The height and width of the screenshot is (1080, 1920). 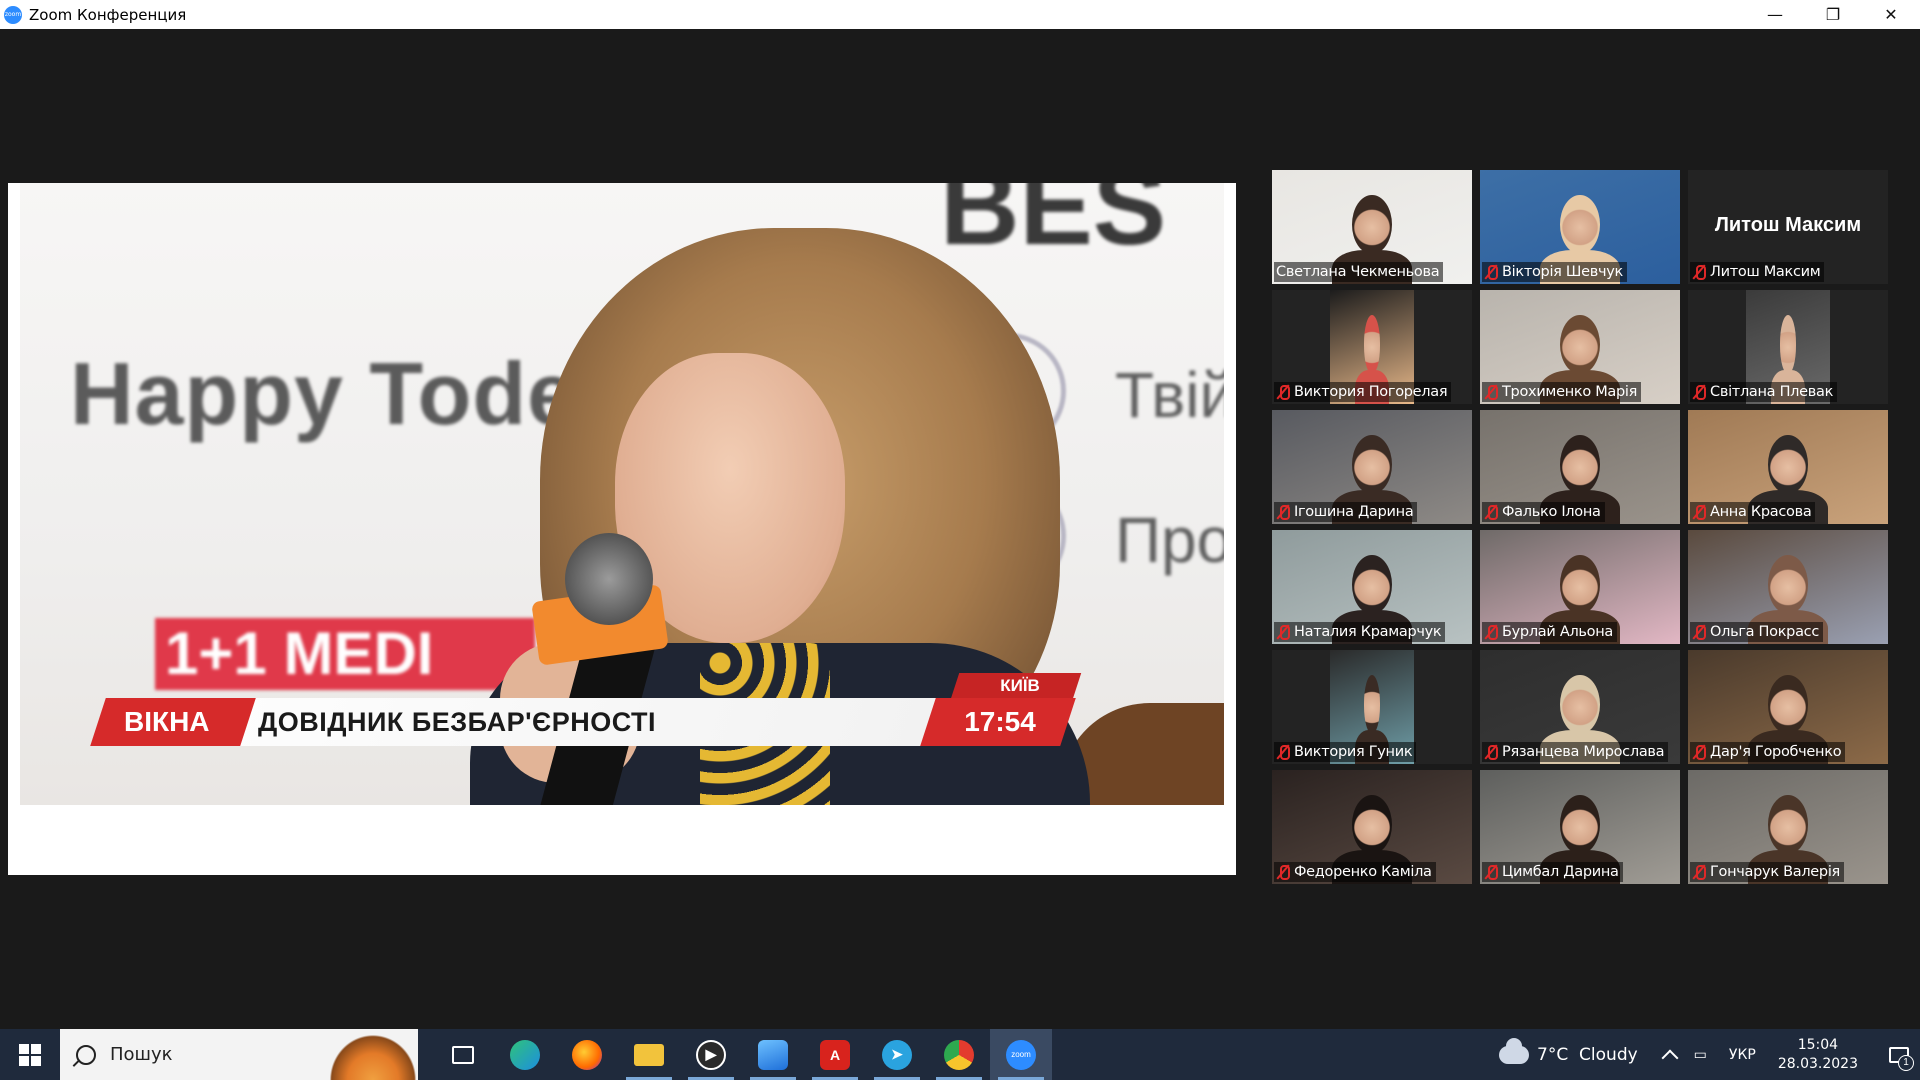 I want to click on taskbar-firefox, so click(x=587, y=1054).